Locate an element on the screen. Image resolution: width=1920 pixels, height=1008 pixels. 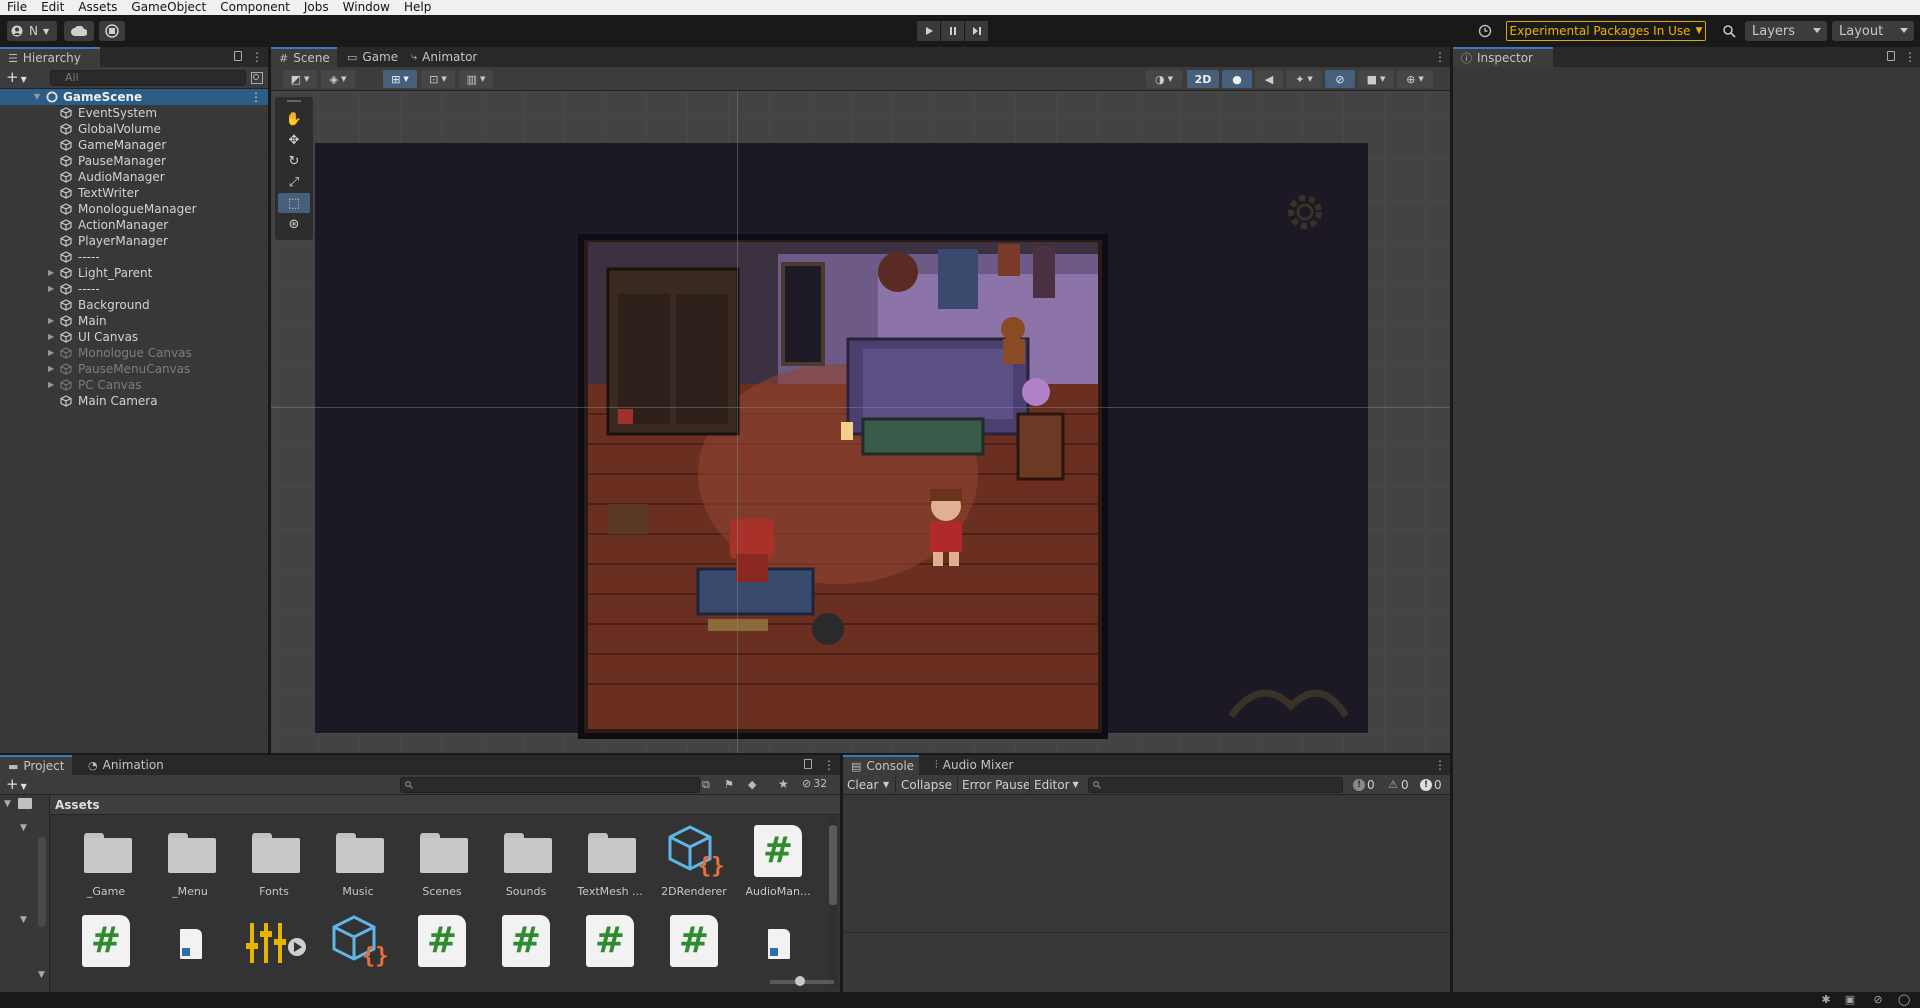
menu-window: Window is located at coordinates (366, 7).